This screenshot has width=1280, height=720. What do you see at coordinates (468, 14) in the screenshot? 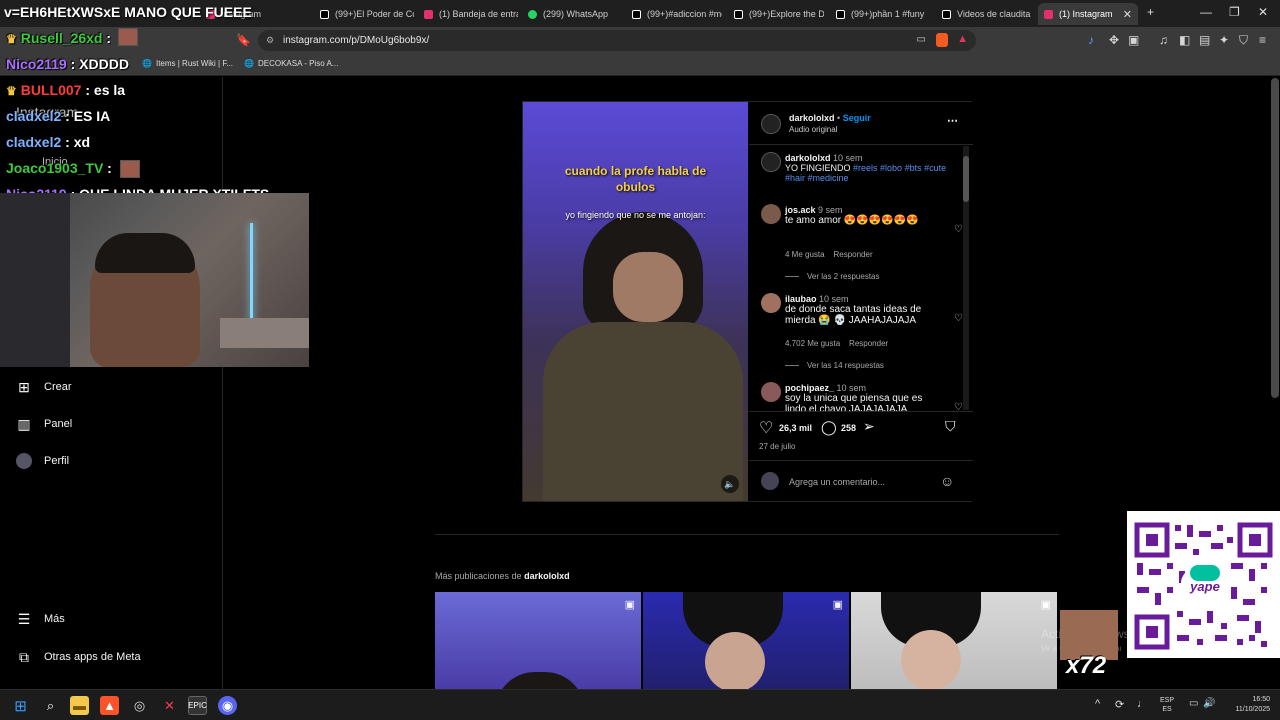
I see `tab-inbox: (1) Bandeja de entra` at bounding box center [468, 14].